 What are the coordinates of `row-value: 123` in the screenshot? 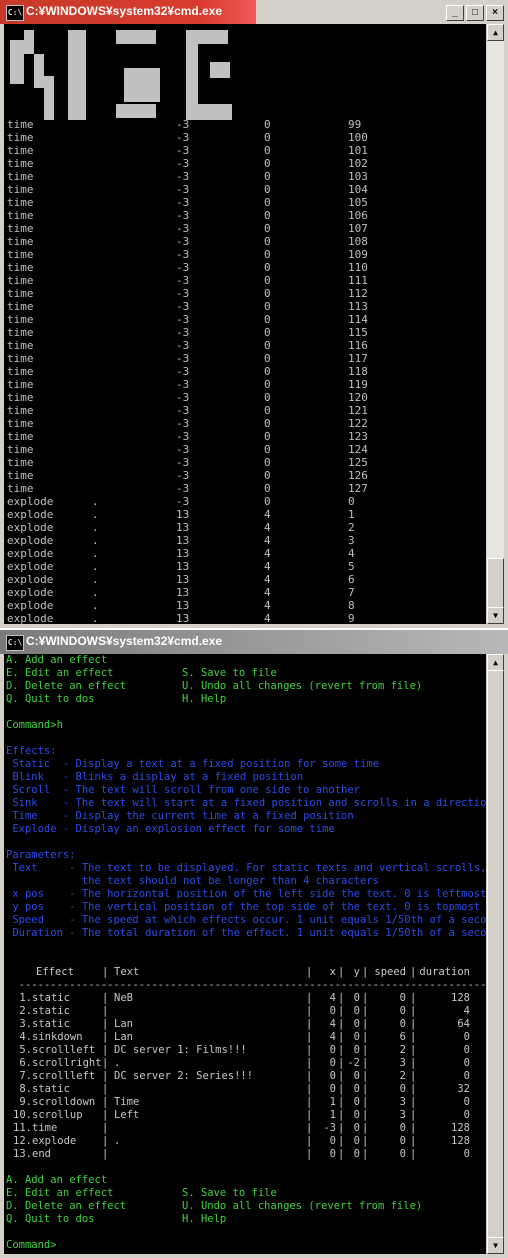 It's located at (358, 436).